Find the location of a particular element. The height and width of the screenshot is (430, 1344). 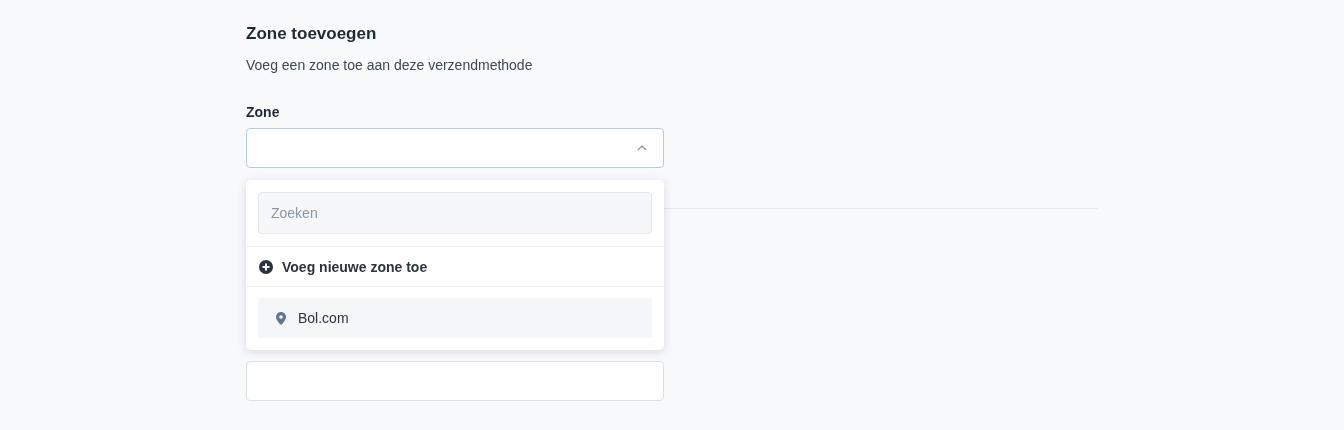

section-description: Voeg een zone toe aan deze verzendmethode is located at coordinates (390, 65).